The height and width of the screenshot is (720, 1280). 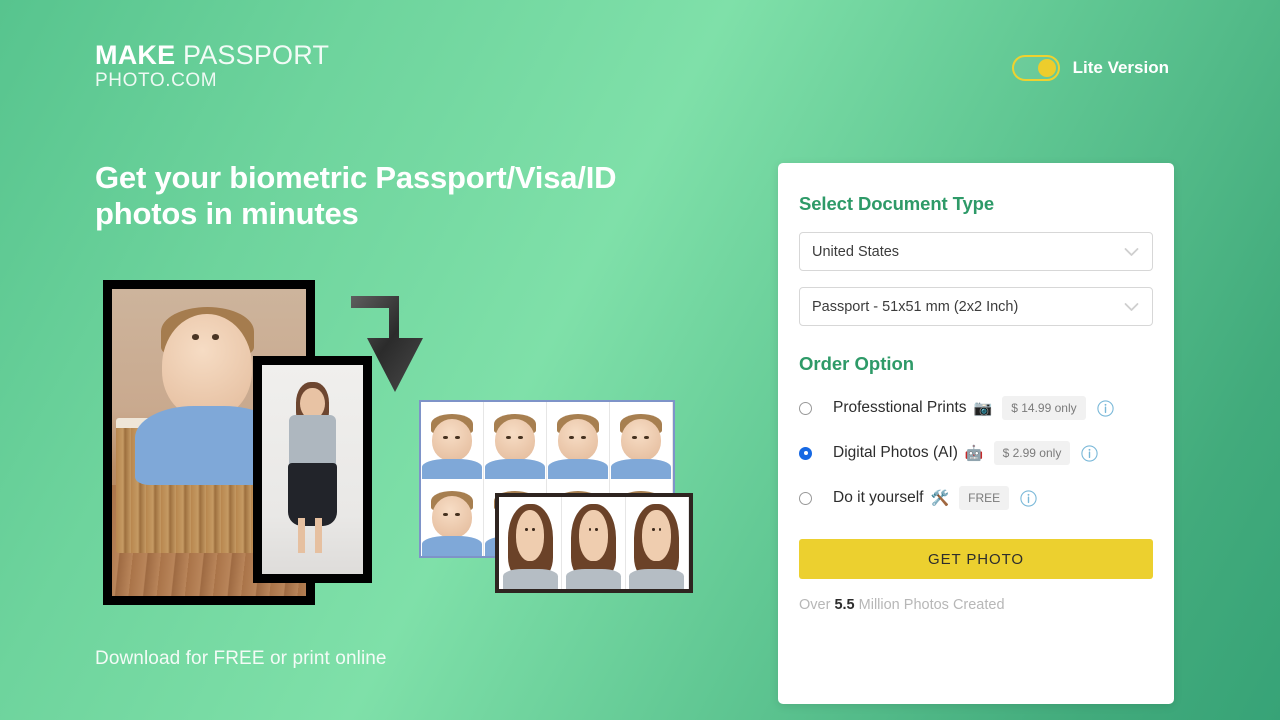 I want to click on logo-primary-line: MAKE PASSPORT, so click(x=212, y=55).